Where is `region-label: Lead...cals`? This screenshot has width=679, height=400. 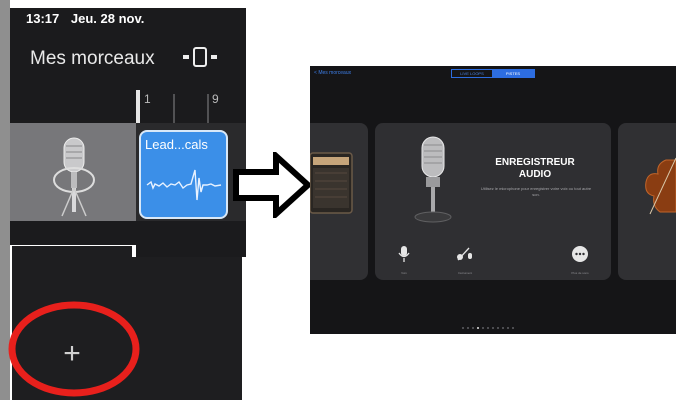
region-label: Lead...cals is located at coordinates (176, 144).